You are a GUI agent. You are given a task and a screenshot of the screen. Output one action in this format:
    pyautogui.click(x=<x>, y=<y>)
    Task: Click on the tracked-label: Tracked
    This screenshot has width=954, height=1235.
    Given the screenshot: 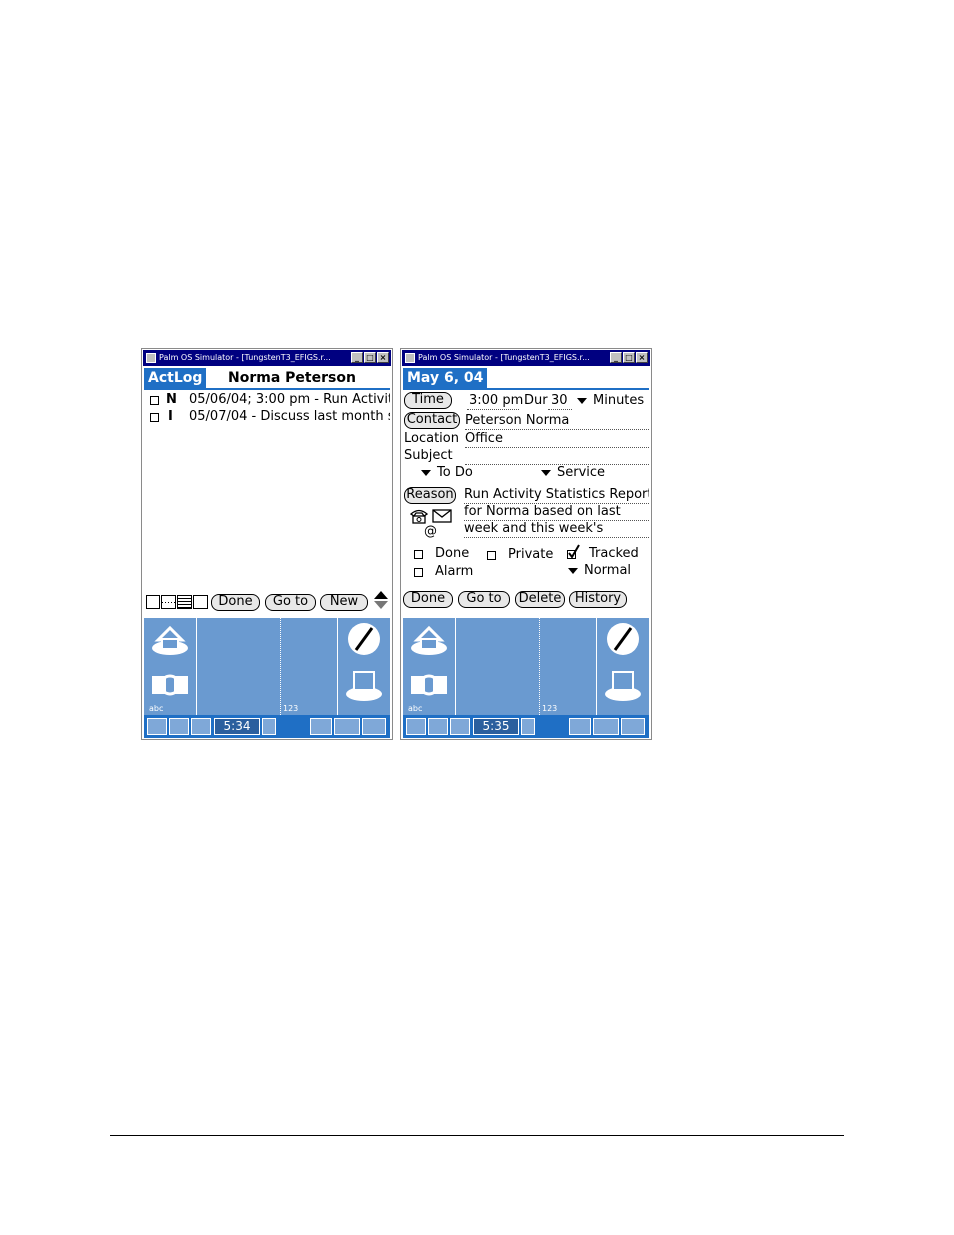 What is the action you would take?
    pyautogui.click(x=614, y=553)
    